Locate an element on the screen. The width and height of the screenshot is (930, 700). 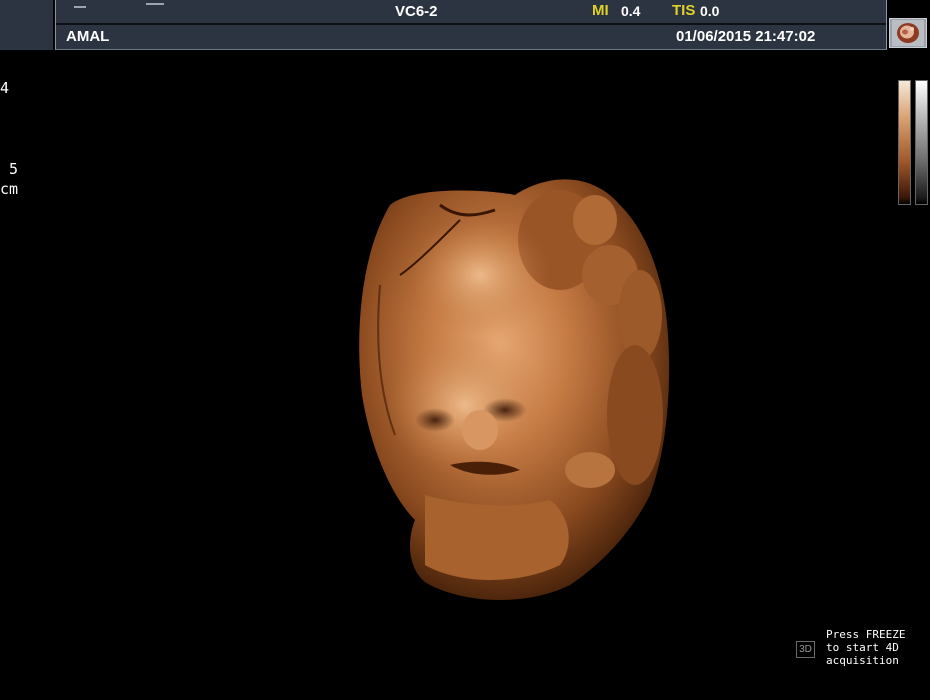
tis-label: TIS is located at coordinates (684, 10).